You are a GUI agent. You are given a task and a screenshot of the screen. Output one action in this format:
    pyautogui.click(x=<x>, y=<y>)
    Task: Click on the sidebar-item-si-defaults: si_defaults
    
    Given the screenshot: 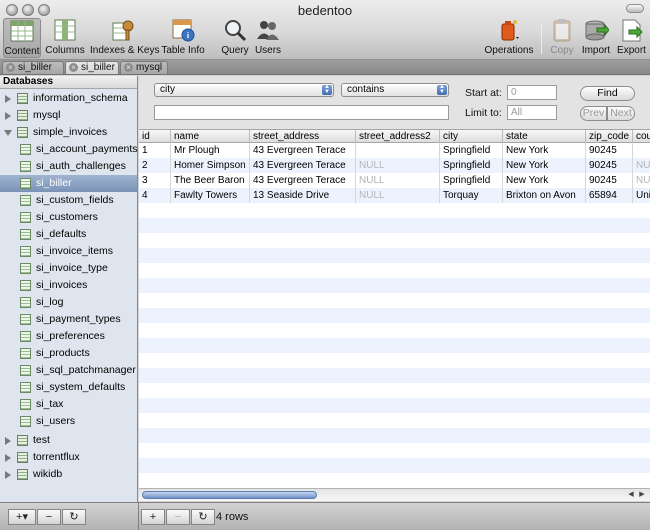 What is the action you would take?
    pyautogui.click(x=68, y=234)
    